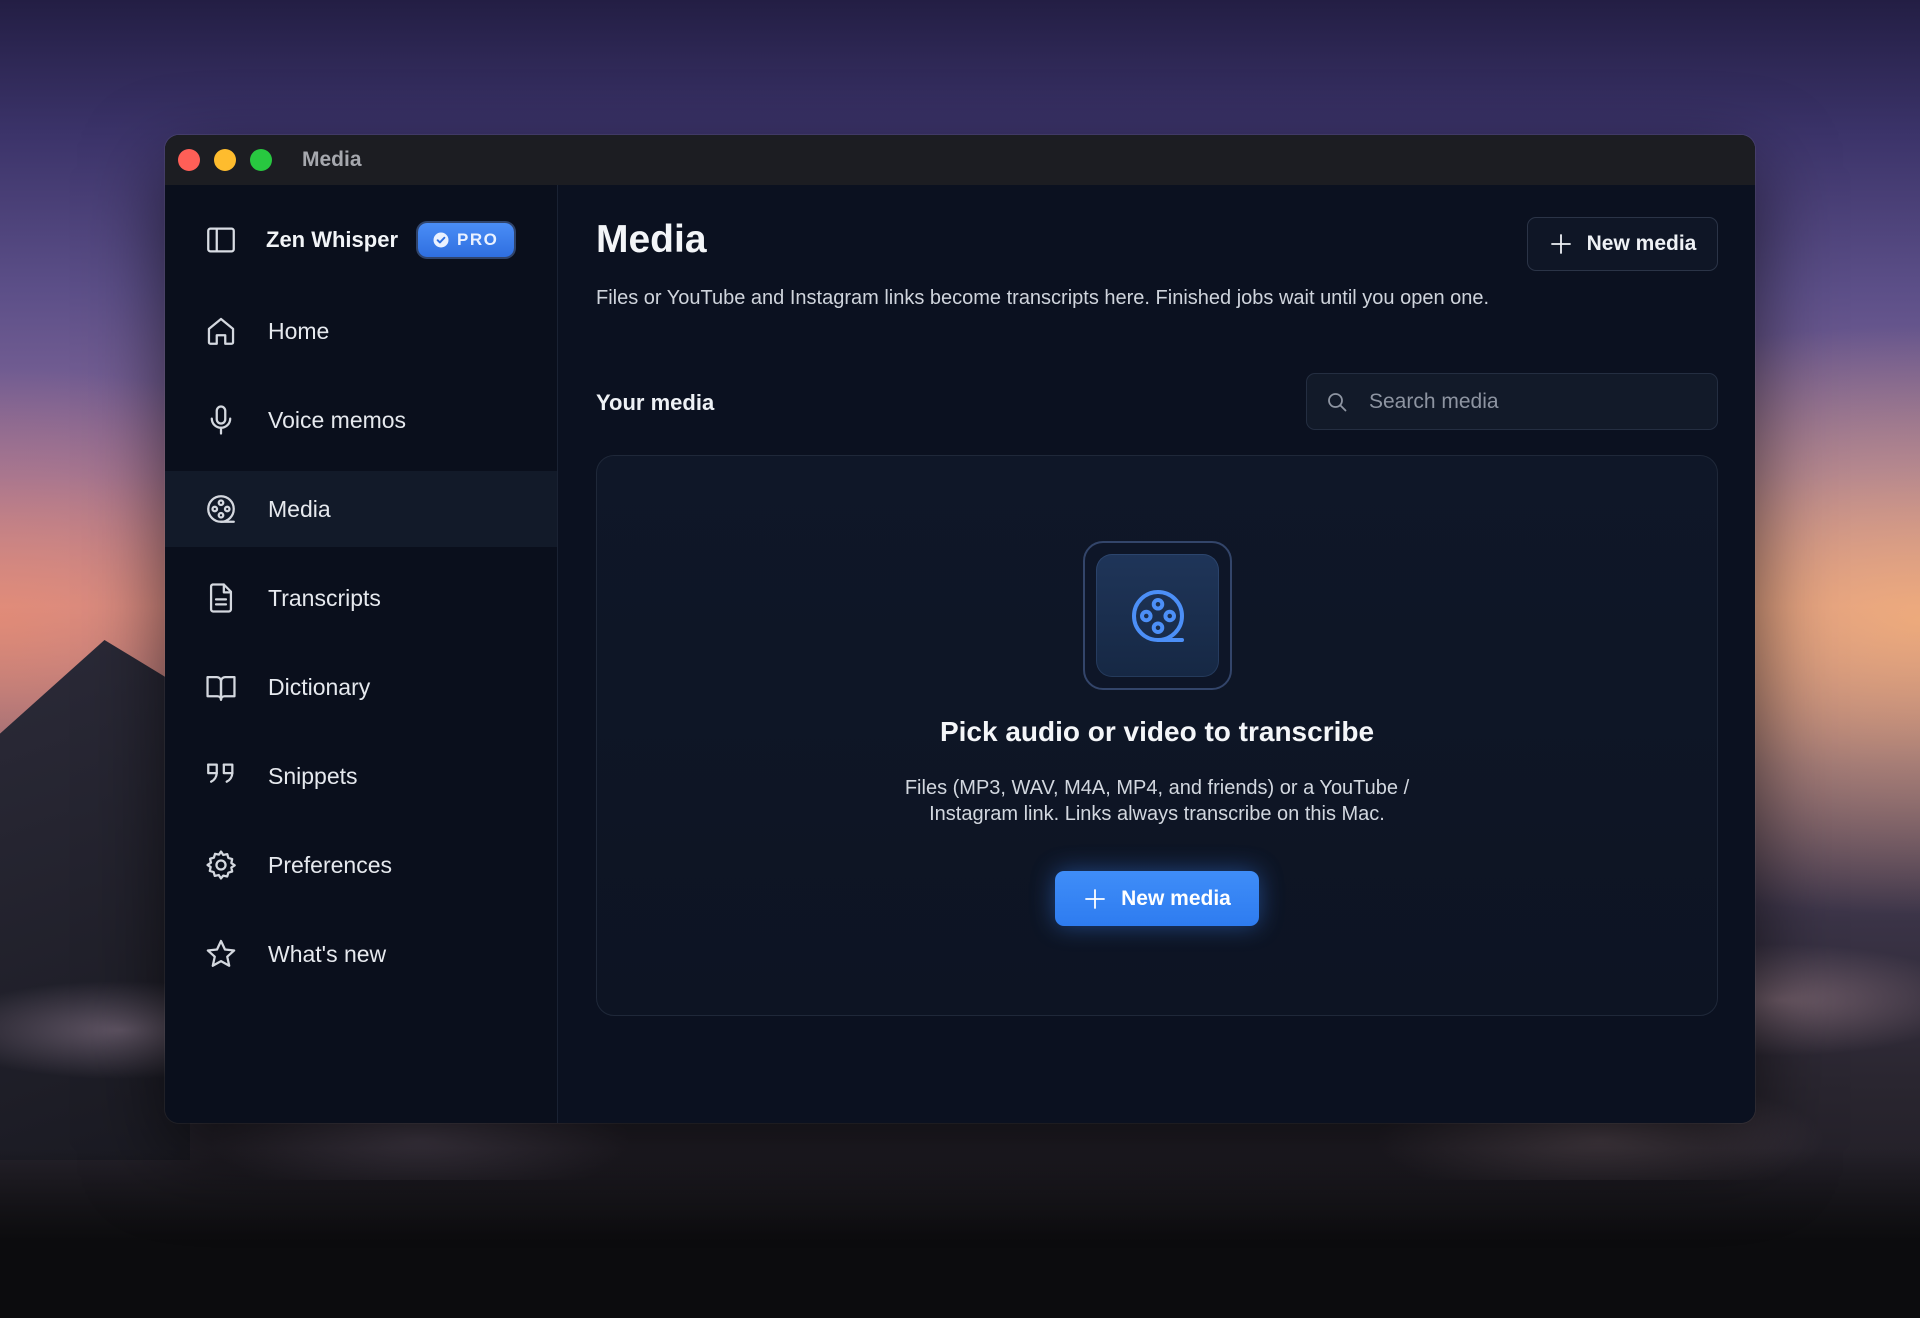  I want to click on sidebar-item-preferences: Preferences, so click(361, 865).